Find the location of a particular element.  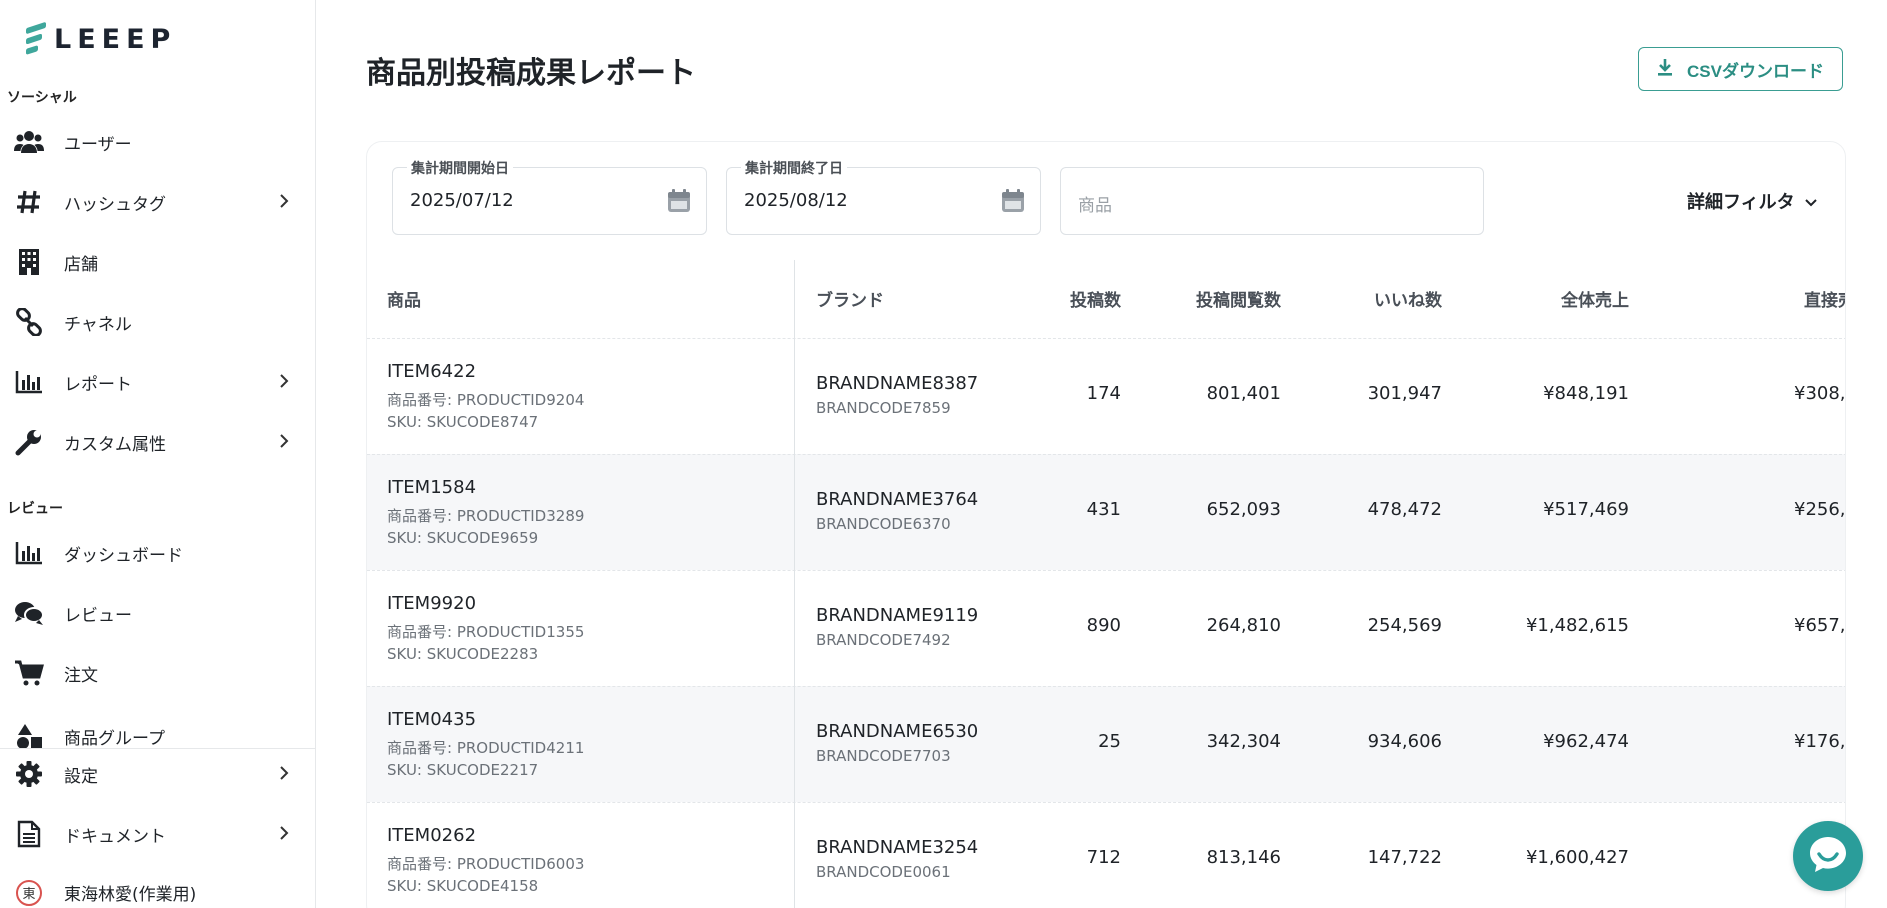

sidebar-item-label: レポート is located at coordinates (98, 384).